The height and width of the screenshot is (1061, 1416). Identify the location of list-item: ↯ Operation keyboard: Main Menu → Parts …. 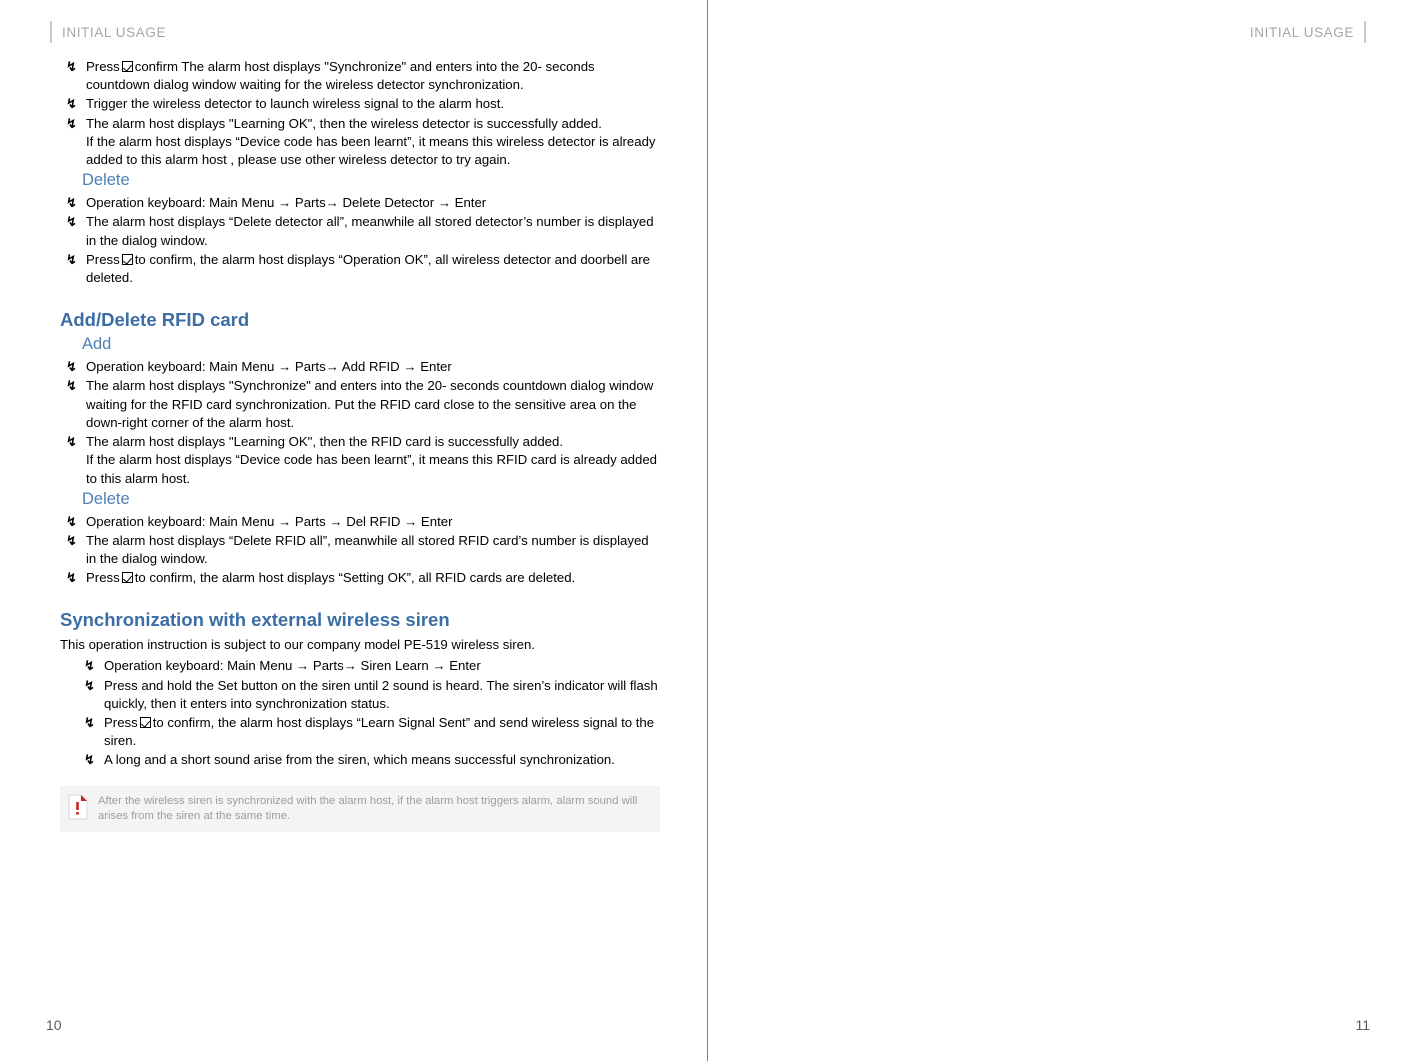
(360, 522).